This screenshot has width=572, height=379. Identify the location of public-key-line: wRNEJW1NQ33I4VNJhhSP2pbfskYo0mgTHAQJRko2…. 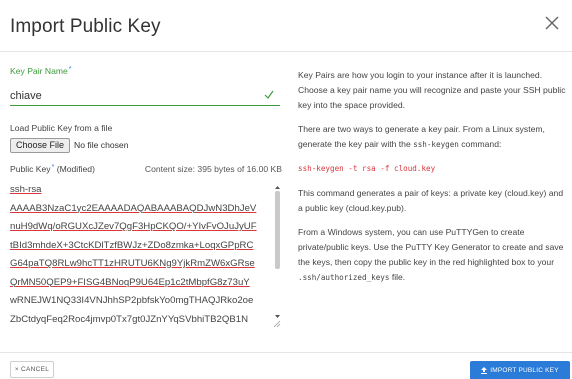
(132, 300).